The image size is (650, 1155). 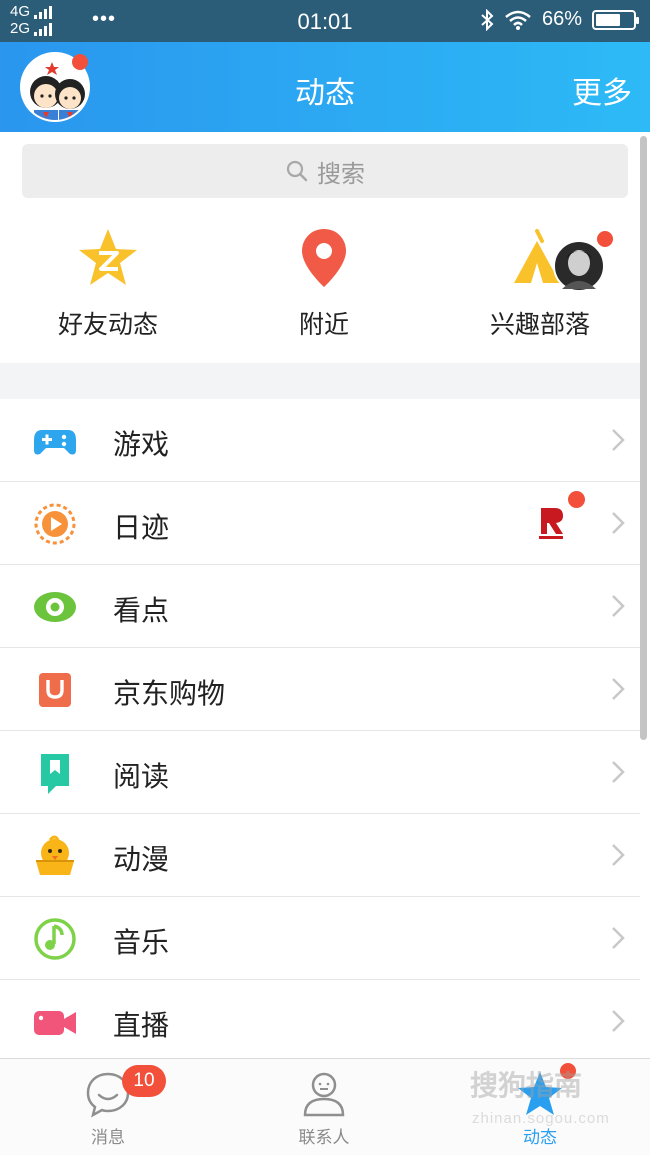 What do you see at coordinates (518, 20) in the screenshot?
I see `wifi-icon` at bounding box center [518, 20].